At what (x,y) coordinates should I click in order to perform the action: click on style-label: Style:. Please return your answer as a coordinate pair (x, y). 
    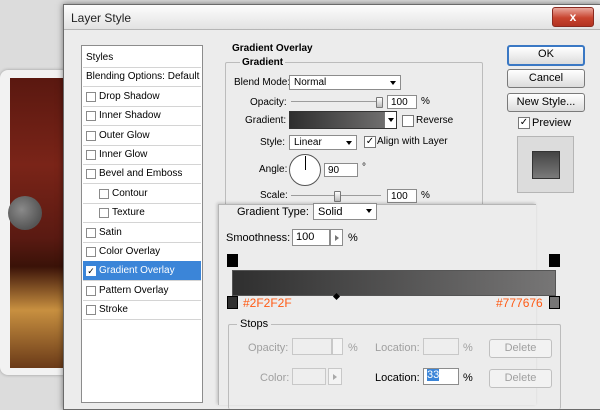
    Looking at the image, I should click on (273, 142).